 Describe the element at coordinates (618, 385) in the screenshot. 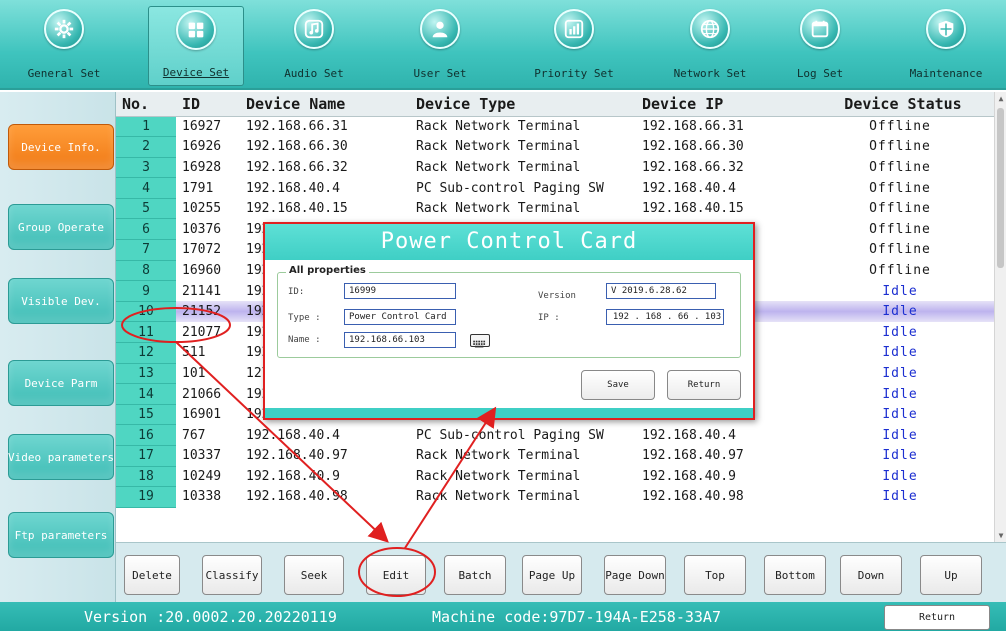

I see `save-button: Save` at that location.